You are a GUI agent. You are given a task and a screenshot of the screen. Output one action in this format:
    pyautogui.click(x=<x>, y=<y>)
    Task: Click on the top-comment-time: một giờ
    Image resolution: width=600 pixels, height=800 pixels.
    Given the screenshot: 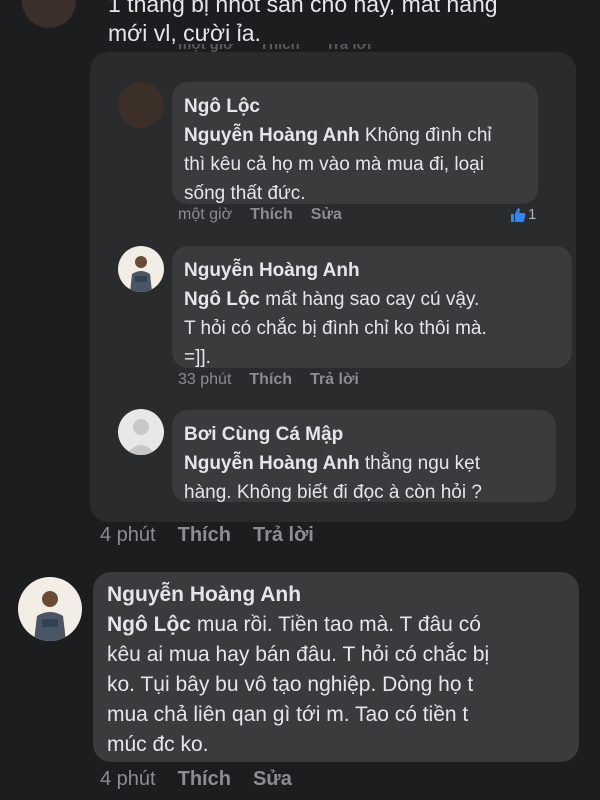 What is the action you would take?
    pyautogui.click(x=206, y=48)
    